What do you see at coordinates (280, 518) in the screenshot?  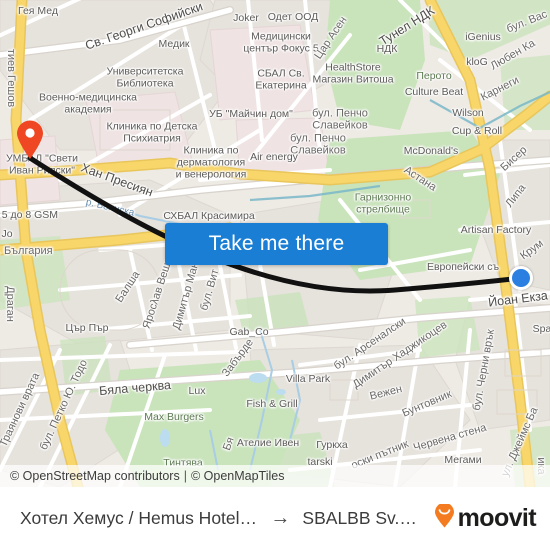 I see `arrow-right-icon: →` at bounding box center [280, 518].